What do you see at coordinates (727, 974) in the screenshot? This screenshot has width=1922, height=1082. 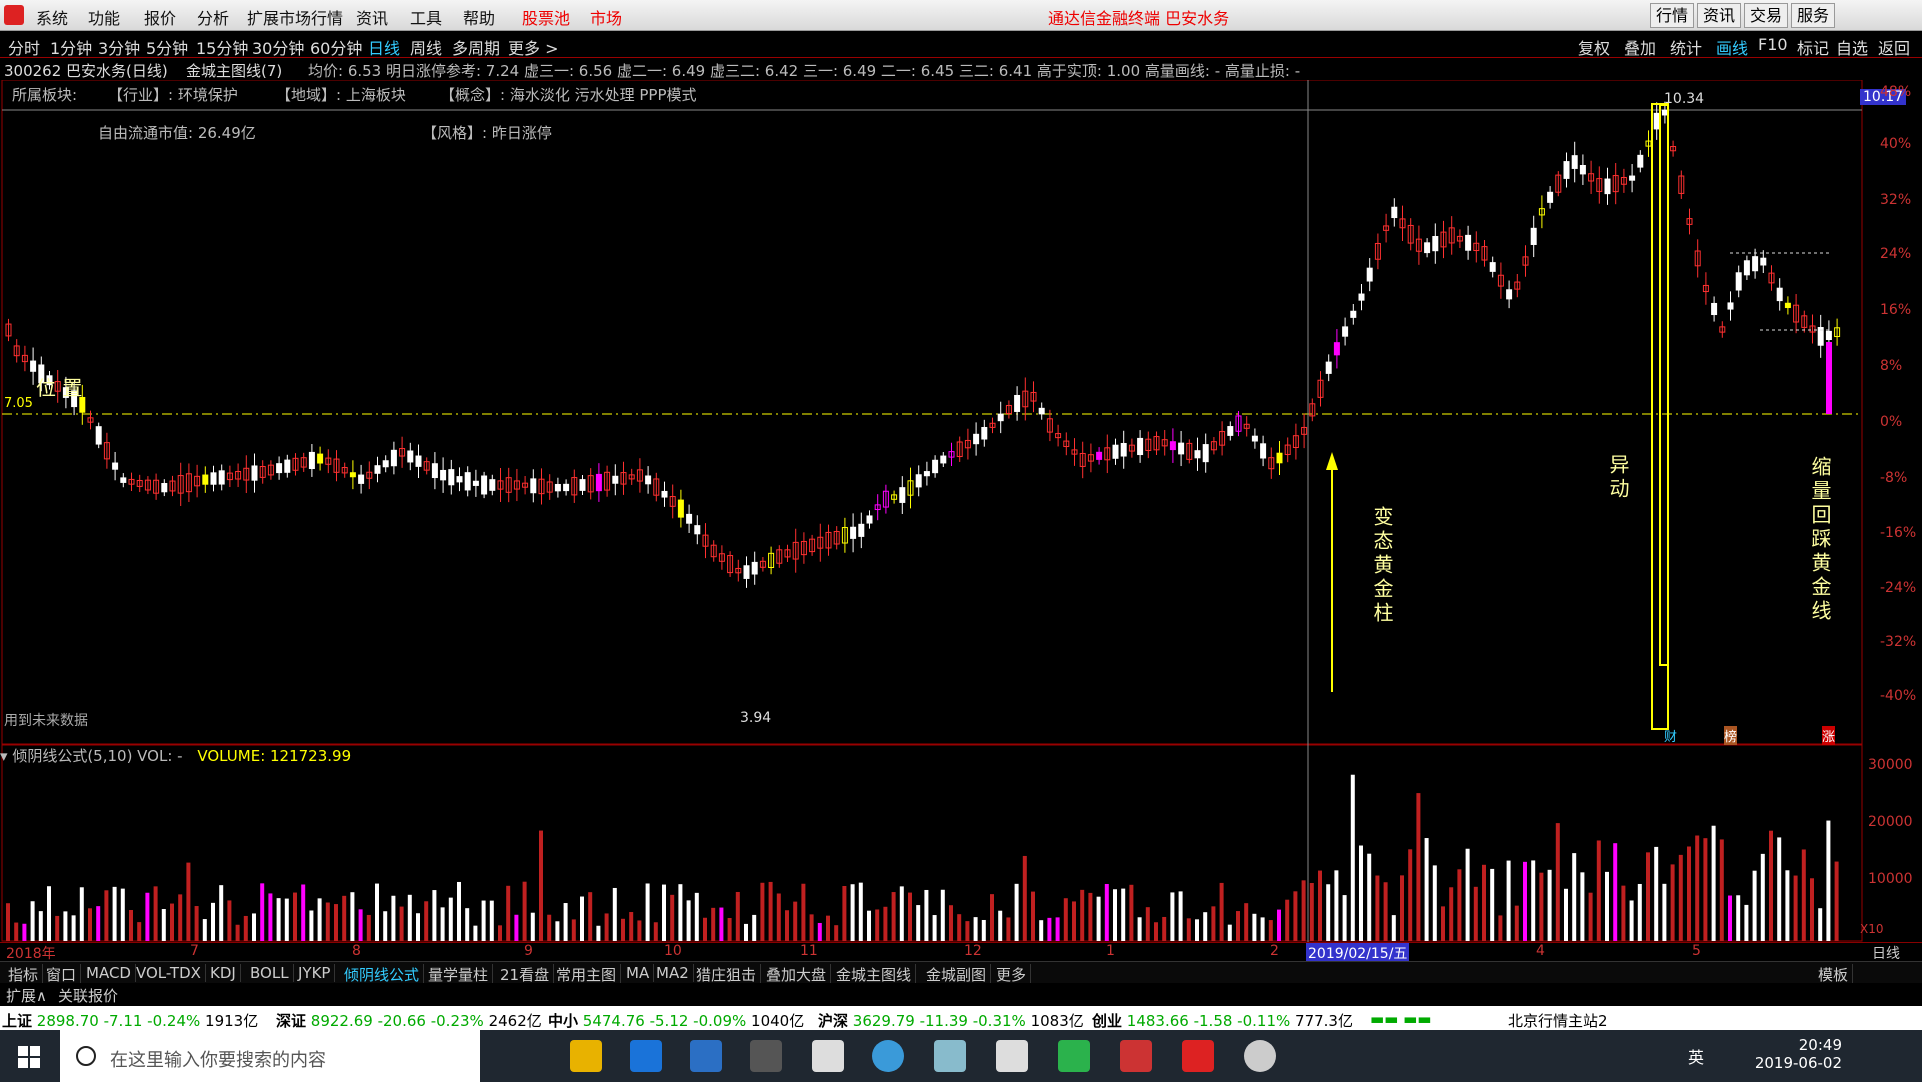 I see `tab-liezhuang: 猎庄狙击` at bounding box center [727, 974].